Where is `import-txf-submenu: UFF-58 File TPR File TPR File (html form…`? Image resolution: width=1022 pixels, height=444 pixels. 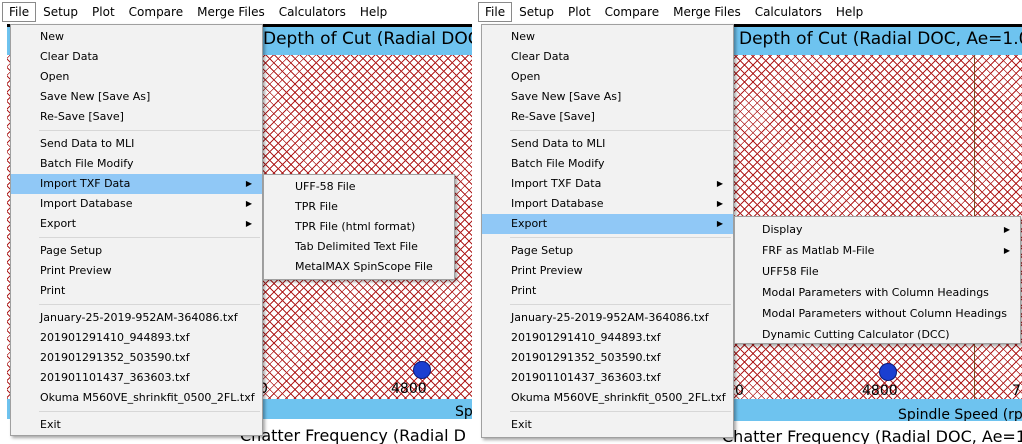 import-txf-submenu: UFF-58 File TPR File TPR File (html form… is located at coordinates (359, 227).